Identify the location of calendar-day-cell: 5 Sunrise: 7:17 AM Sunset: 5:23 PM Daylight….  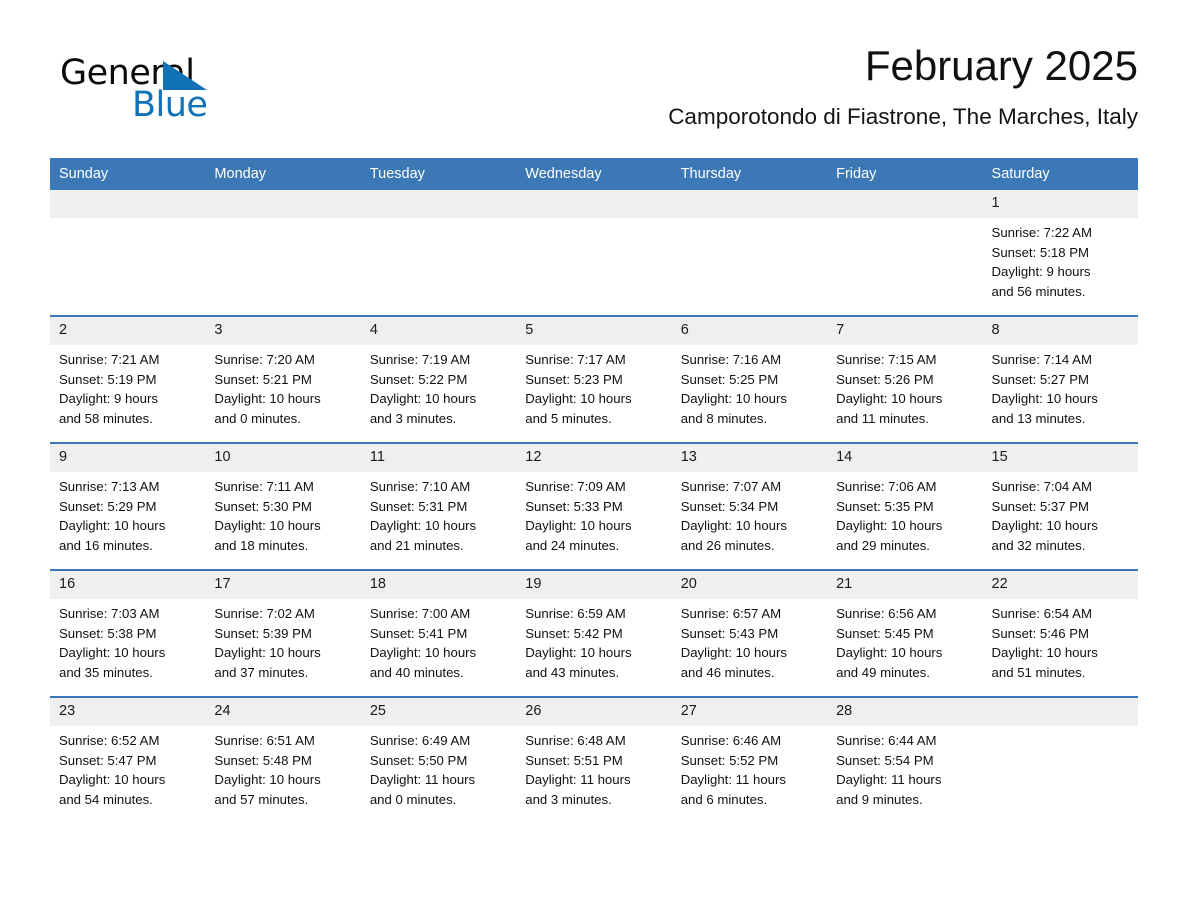
(594, 379).